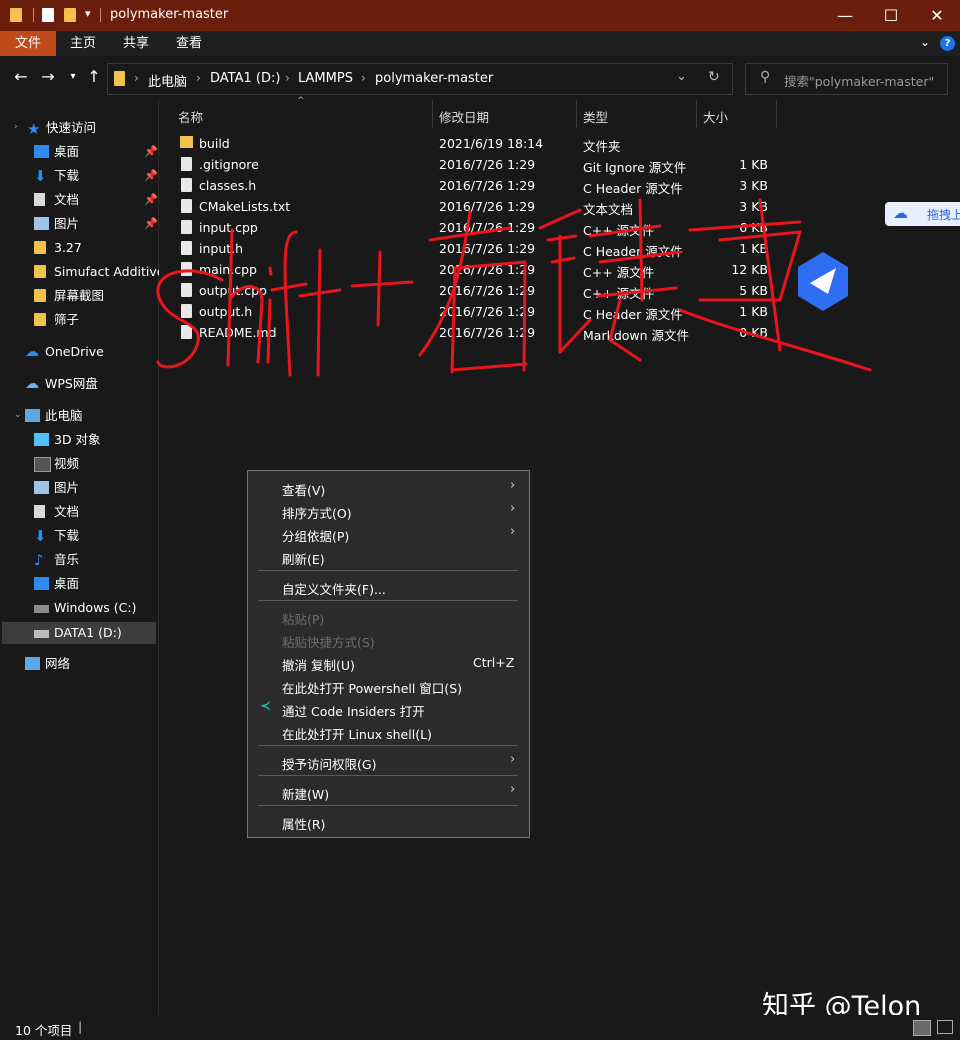  Describe the element at coordinates (922, 1028) in the screenshot. I see `details-view-icon` at that location.